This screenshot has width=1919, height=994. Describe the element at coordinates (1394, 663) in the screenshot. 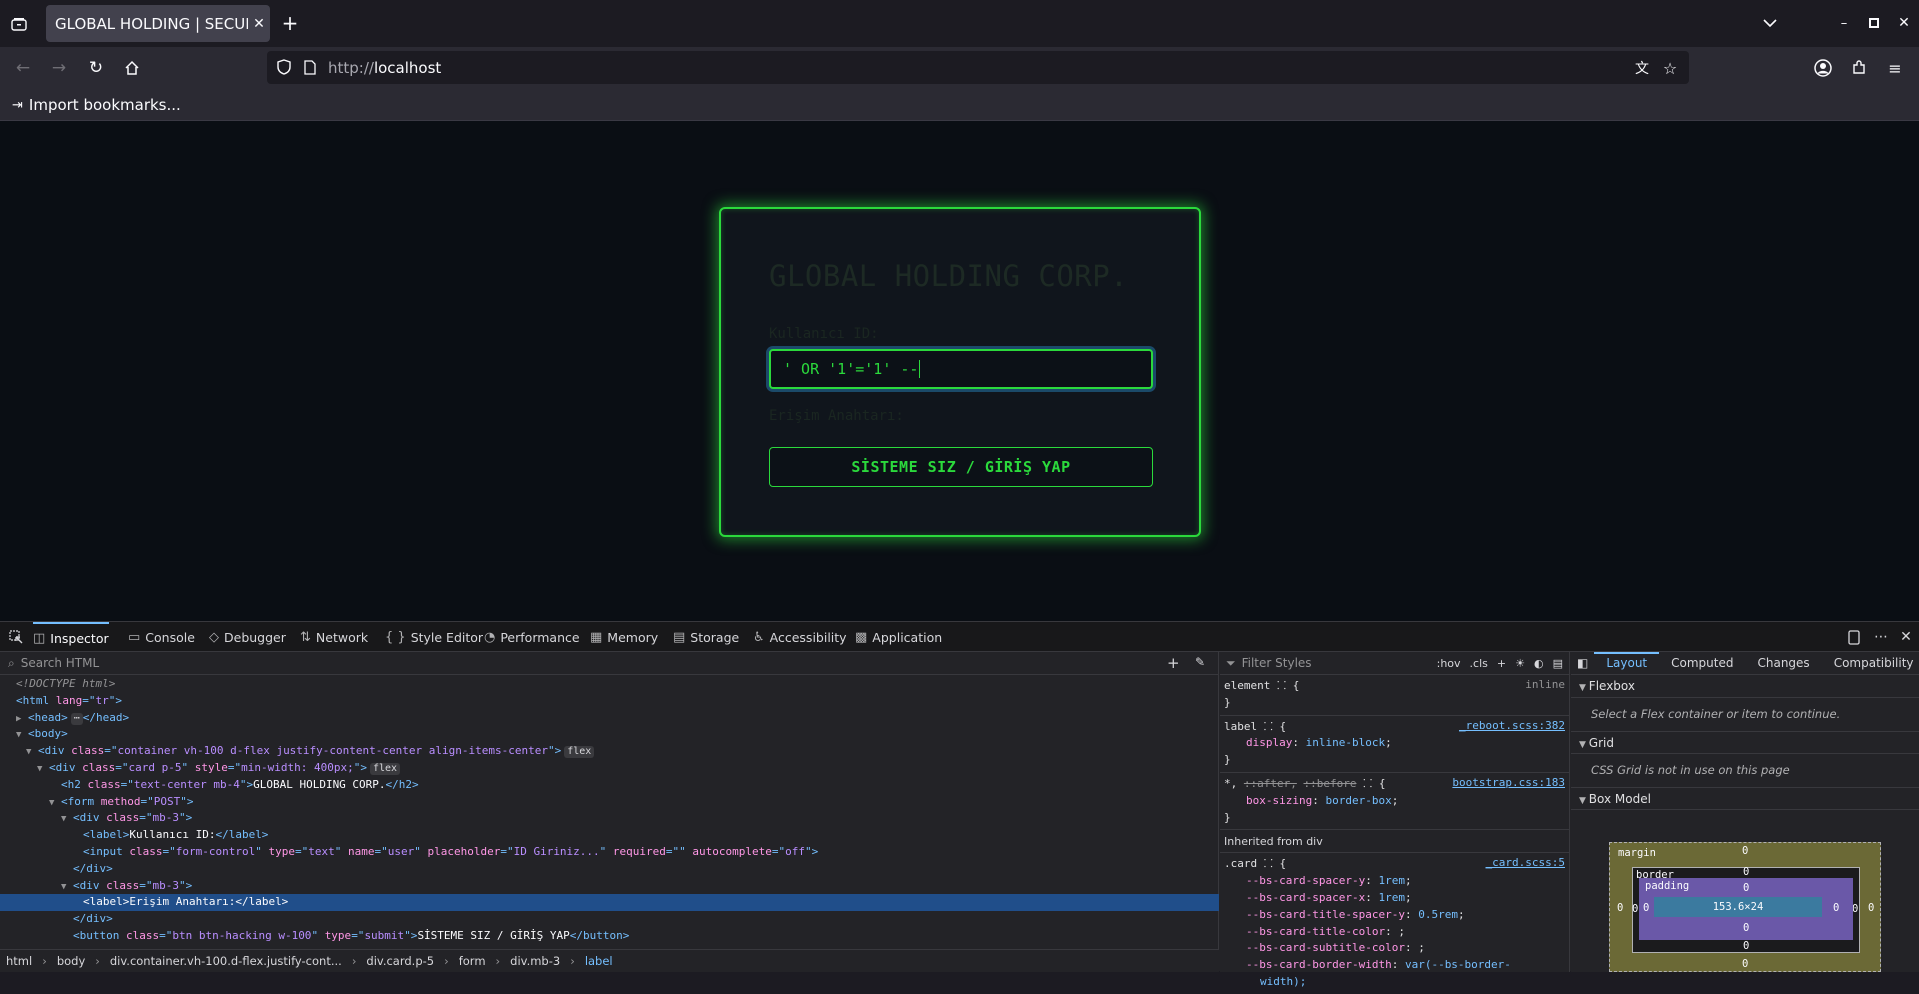

I see `filter-styles-input: ⏷ Filter Styles :hov .cls + ☀ ◐ ▤` at that location.